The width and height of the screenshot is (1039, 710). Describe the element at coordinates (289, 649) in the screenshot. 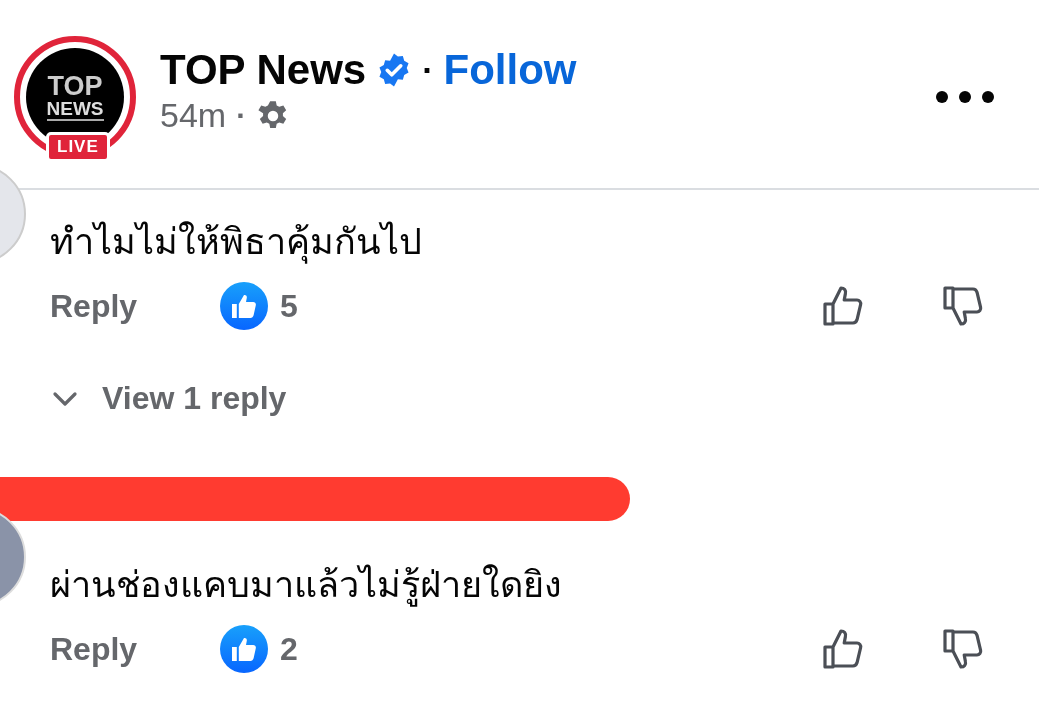

I see `like-count: 2` at that location.